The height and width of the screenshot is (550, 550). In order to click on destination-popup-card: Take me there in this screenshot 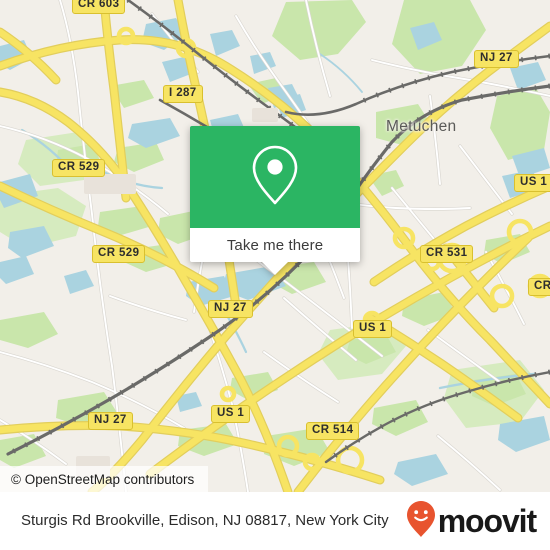, I will do `click(275, 200)`.